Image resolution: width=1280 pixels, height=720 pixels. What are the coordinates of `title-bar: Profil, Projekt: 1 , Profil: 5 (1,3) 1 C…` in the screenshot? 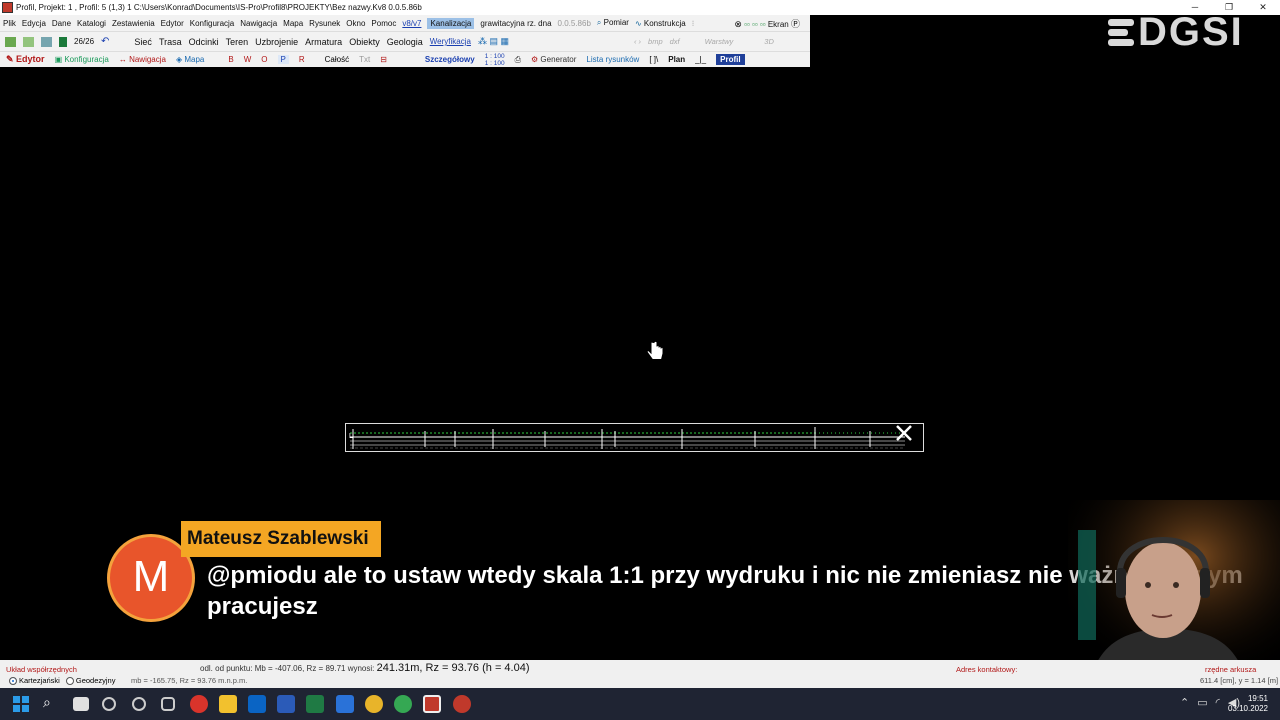 It's located at (640, 7).